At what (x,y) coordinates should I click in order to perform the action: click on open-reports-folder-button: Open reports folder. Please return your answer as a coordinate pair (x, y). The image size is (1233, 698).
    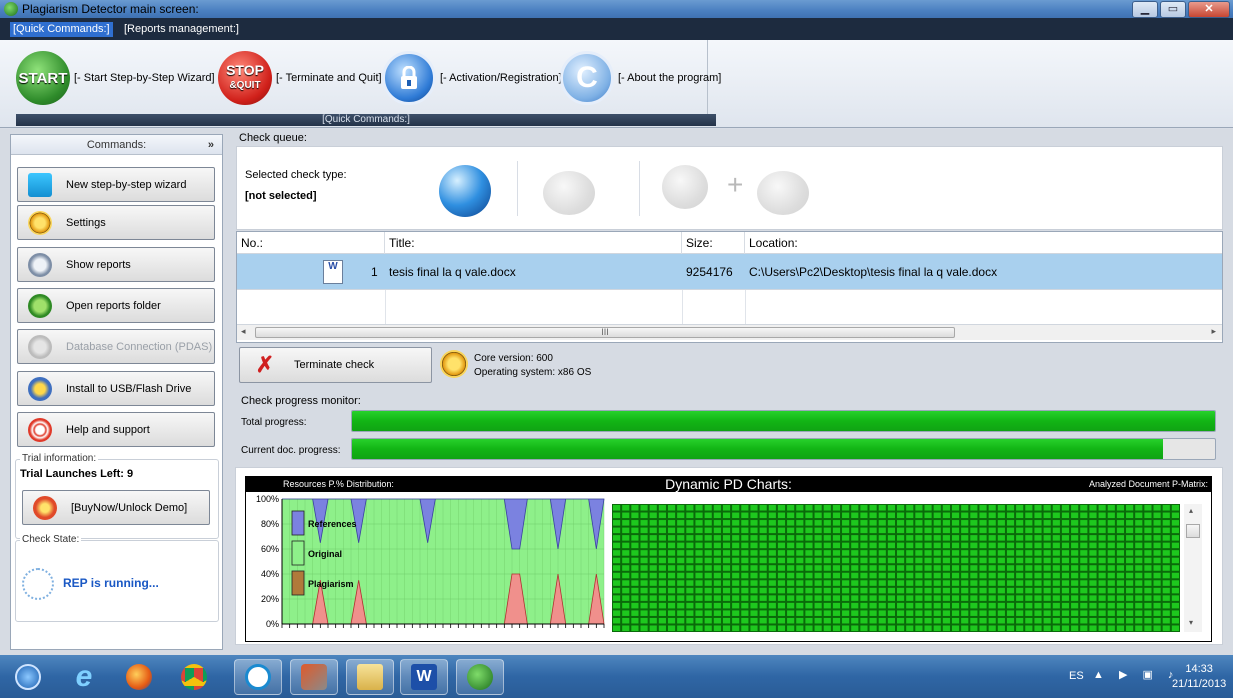
    Looking at the image, I should click on (116, 305).